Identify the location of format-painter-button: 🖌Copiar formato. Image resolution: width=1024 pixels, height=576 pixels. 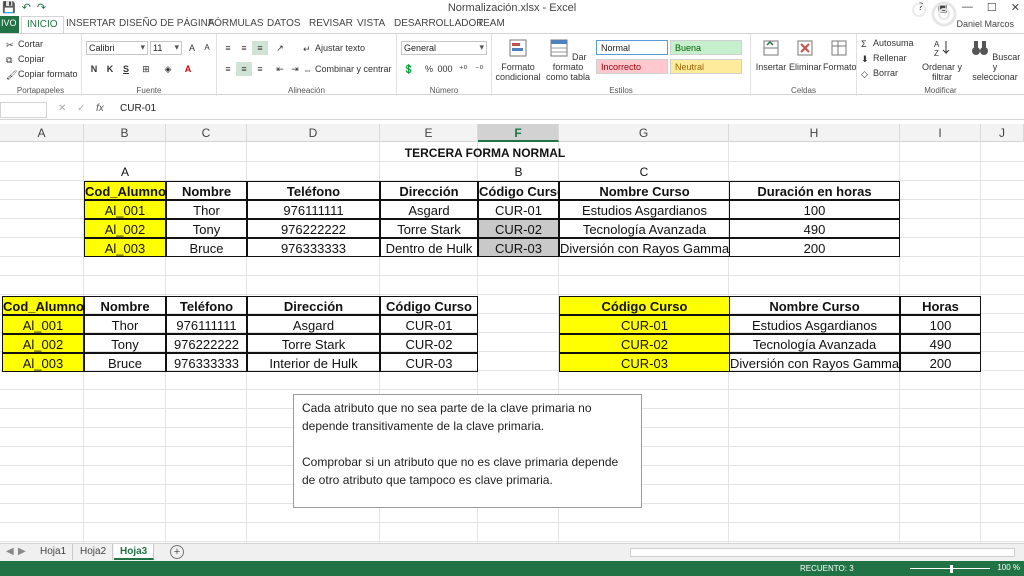
(42, 74).